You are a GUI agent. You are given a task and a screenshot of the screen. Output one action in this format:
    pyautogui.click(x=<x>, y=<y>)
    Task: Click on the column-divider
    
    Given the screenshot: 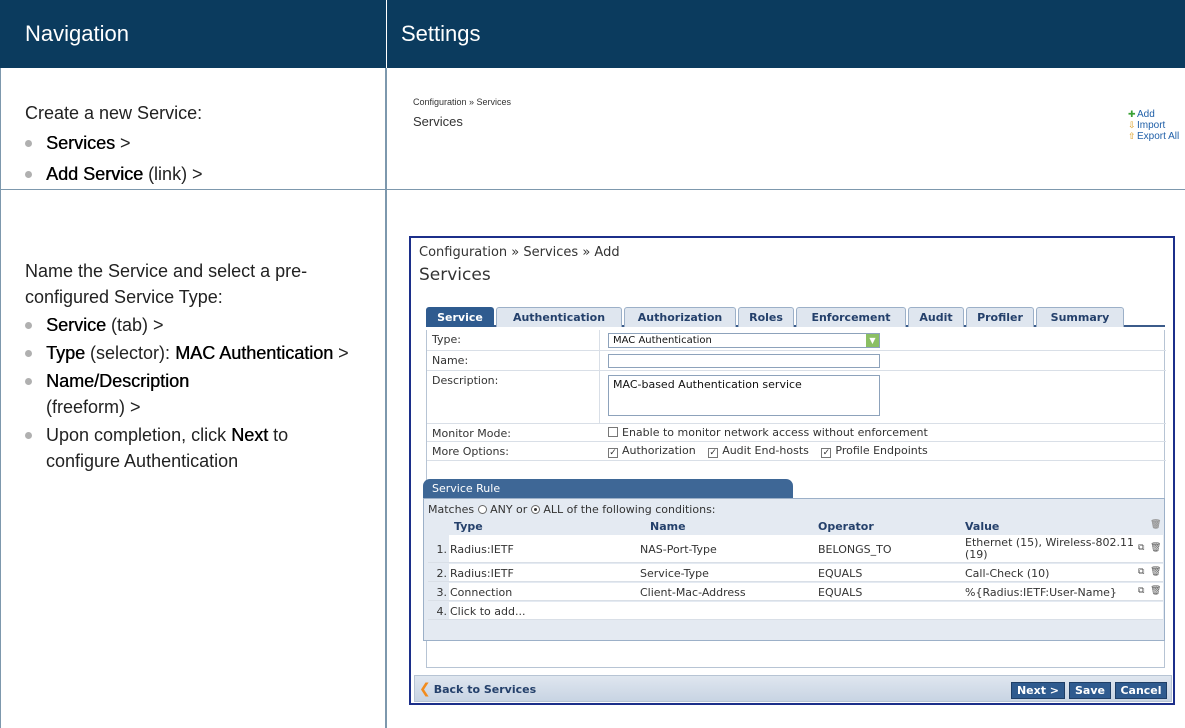 What is the action you would take?
    pyautogui.click(x=386, y=398)
    